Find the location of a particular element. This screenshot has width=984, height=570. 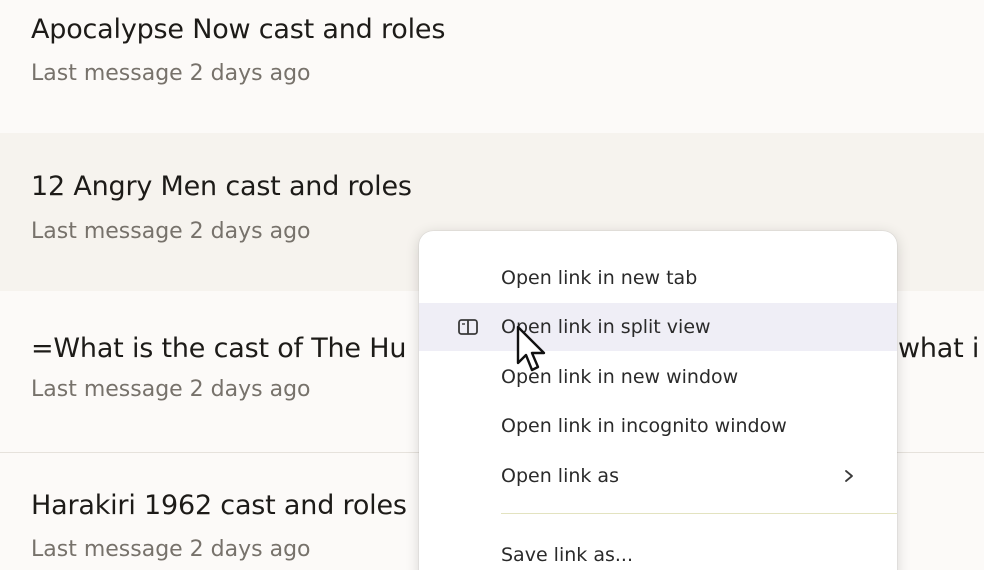

chevron-right-icon is located at coordinates (849, 476).